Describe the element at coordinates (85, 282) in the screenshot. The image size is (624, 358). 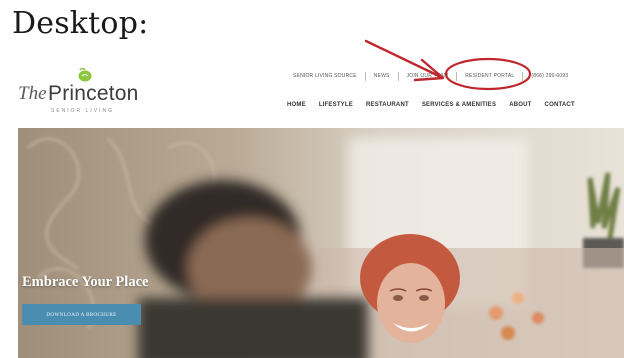
I see `hero-title: Embrace Your Place` at that location.